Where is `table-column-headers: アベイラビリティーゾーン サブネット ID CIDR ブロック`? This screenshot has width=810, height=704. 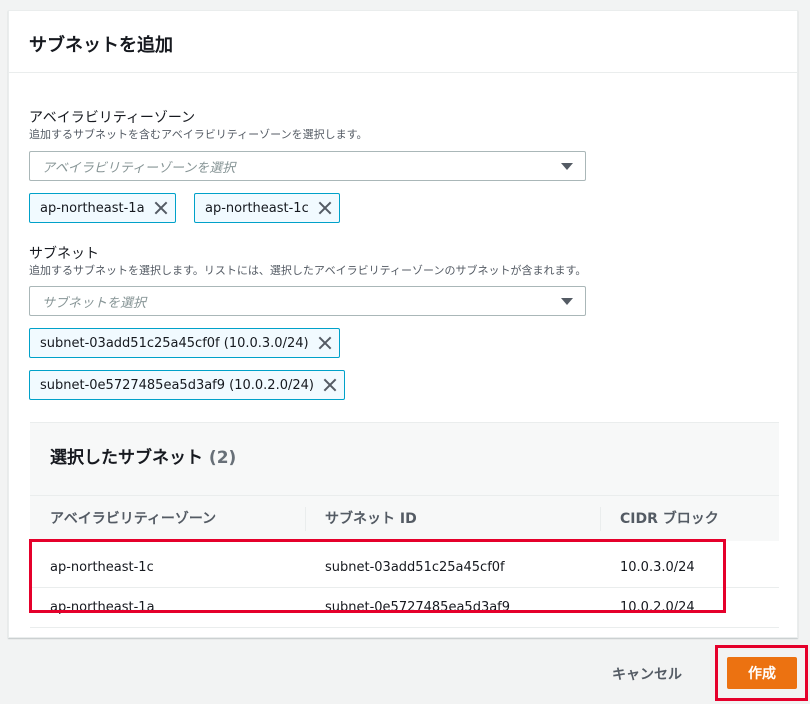 table-column-headers: アベイラビリティーゾーン サブネット ID CIDR ブロック is located at coordinates (404, 518).